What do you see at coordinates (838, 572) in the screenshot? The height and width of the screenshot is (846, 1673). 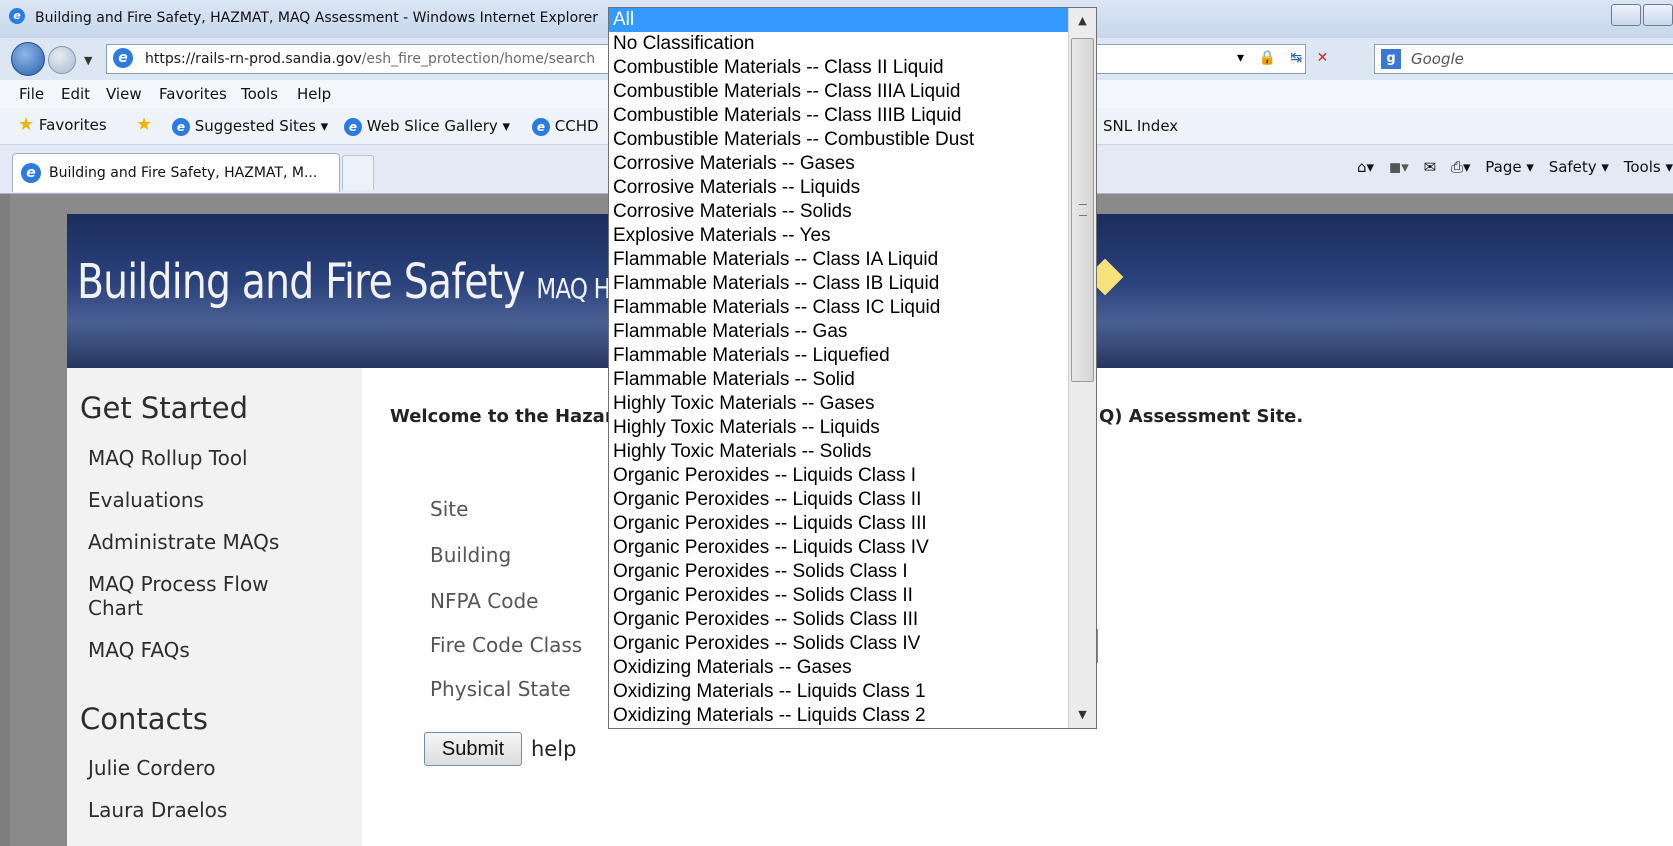 I see `dropdown-option: Organic Peroxides -- Solids Class I` at bounding box center [838, 572].